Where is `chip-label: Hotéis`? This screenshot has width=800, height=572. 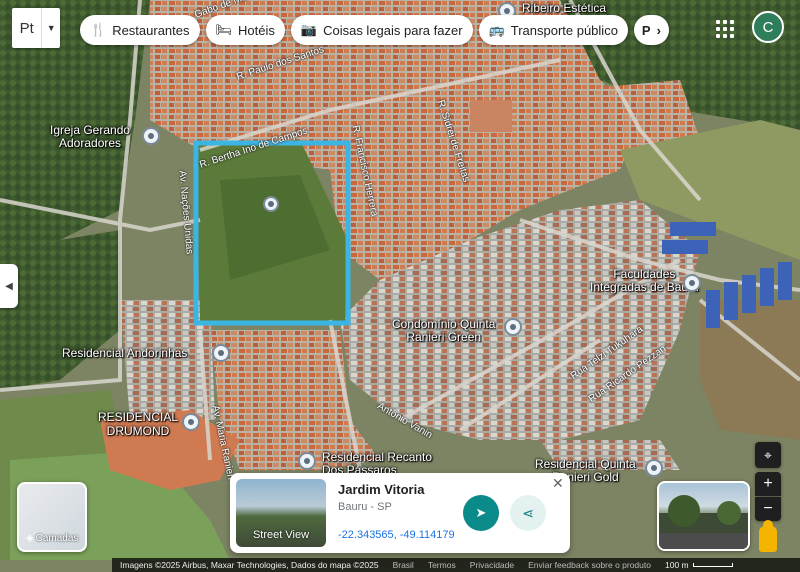 chip-label: Hotéis is located at coordinates (256, 30).